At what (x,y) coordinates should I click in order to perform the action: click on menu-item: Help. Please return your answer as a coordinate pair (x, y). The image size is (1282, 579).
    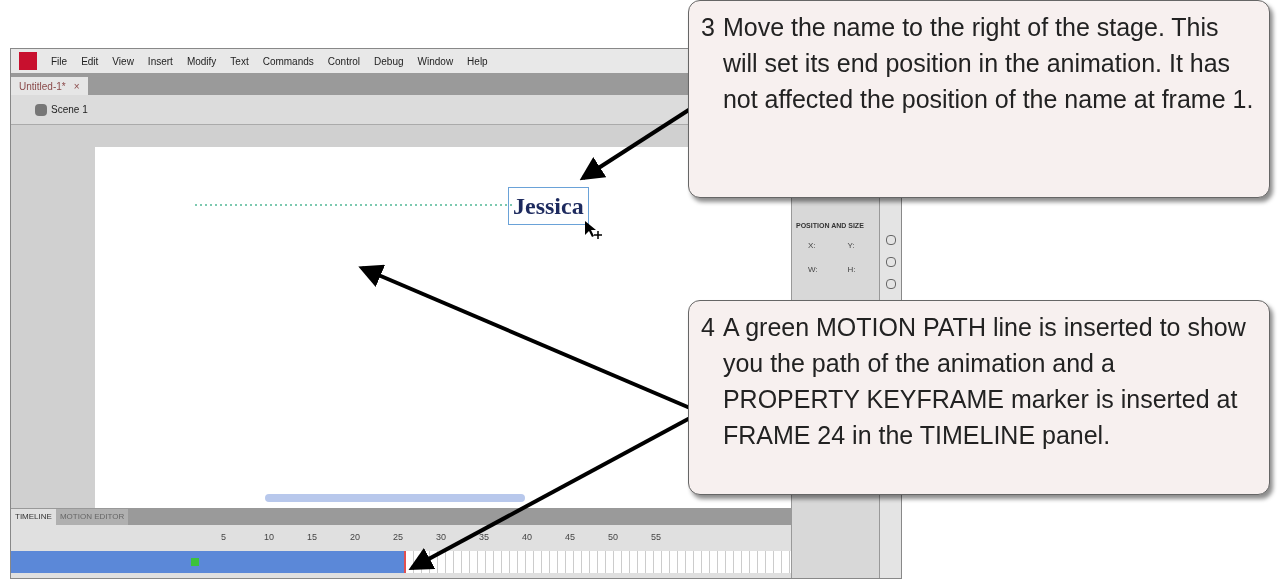
    Looking at the image, I should click on (477, 61).